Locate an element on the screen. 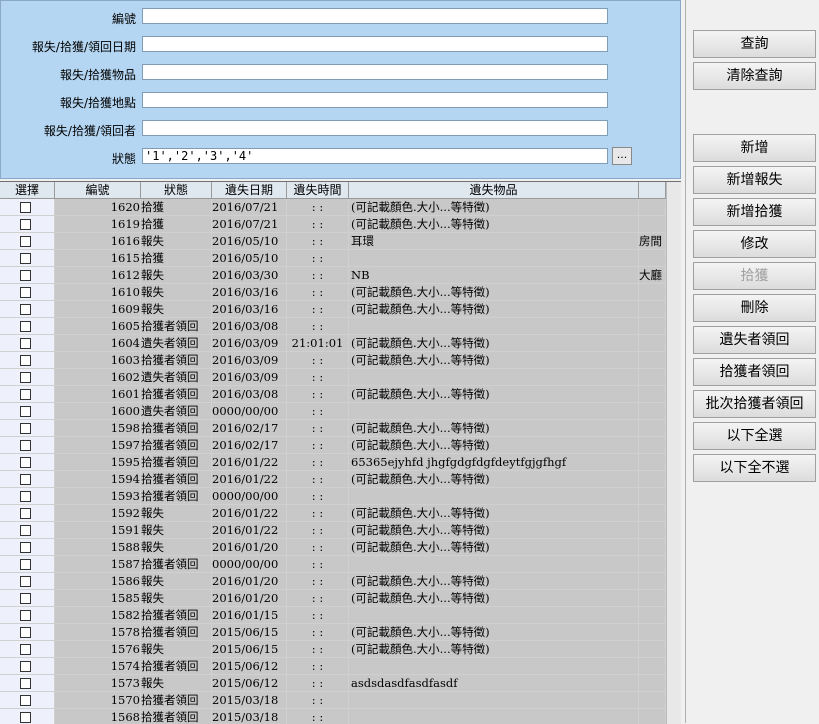 This screenshot has width=819, height=724. column-header-lost-item: 遺失物品 is located at coordinates (494, 190).